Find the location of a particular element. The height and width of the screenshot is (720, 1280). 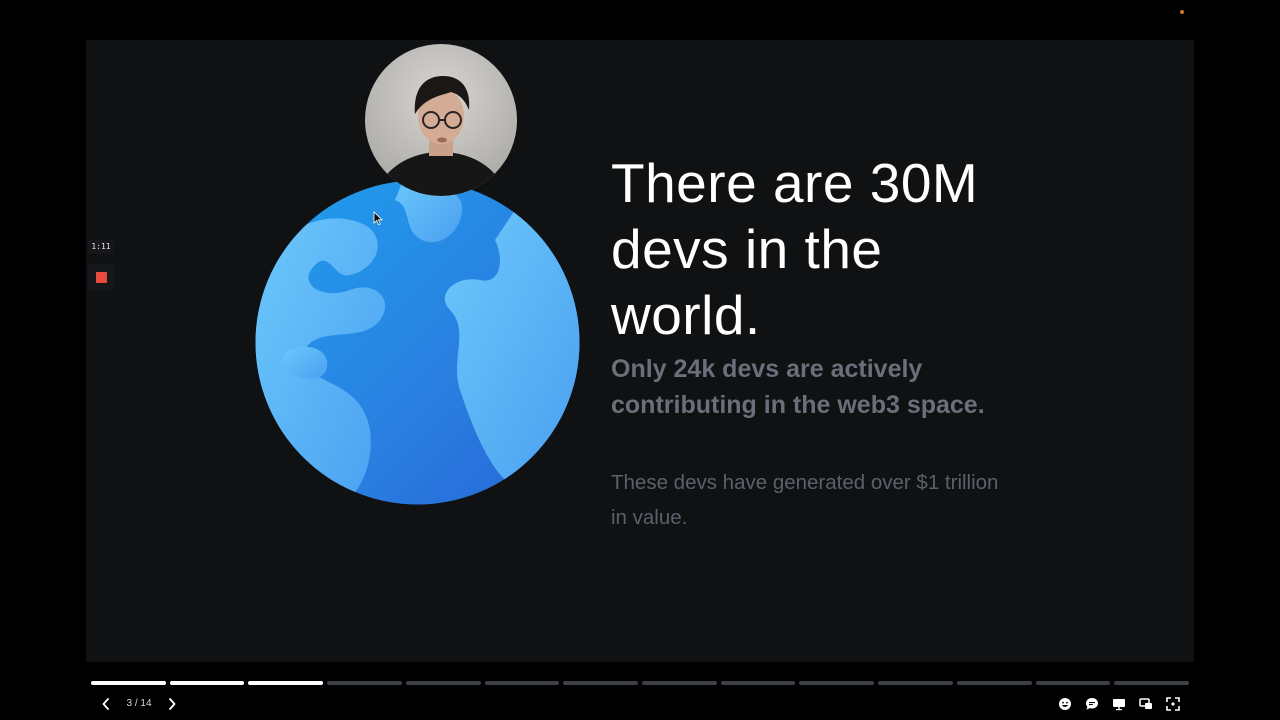

picture-in-picture-button is located at coordinates (1146, 704).